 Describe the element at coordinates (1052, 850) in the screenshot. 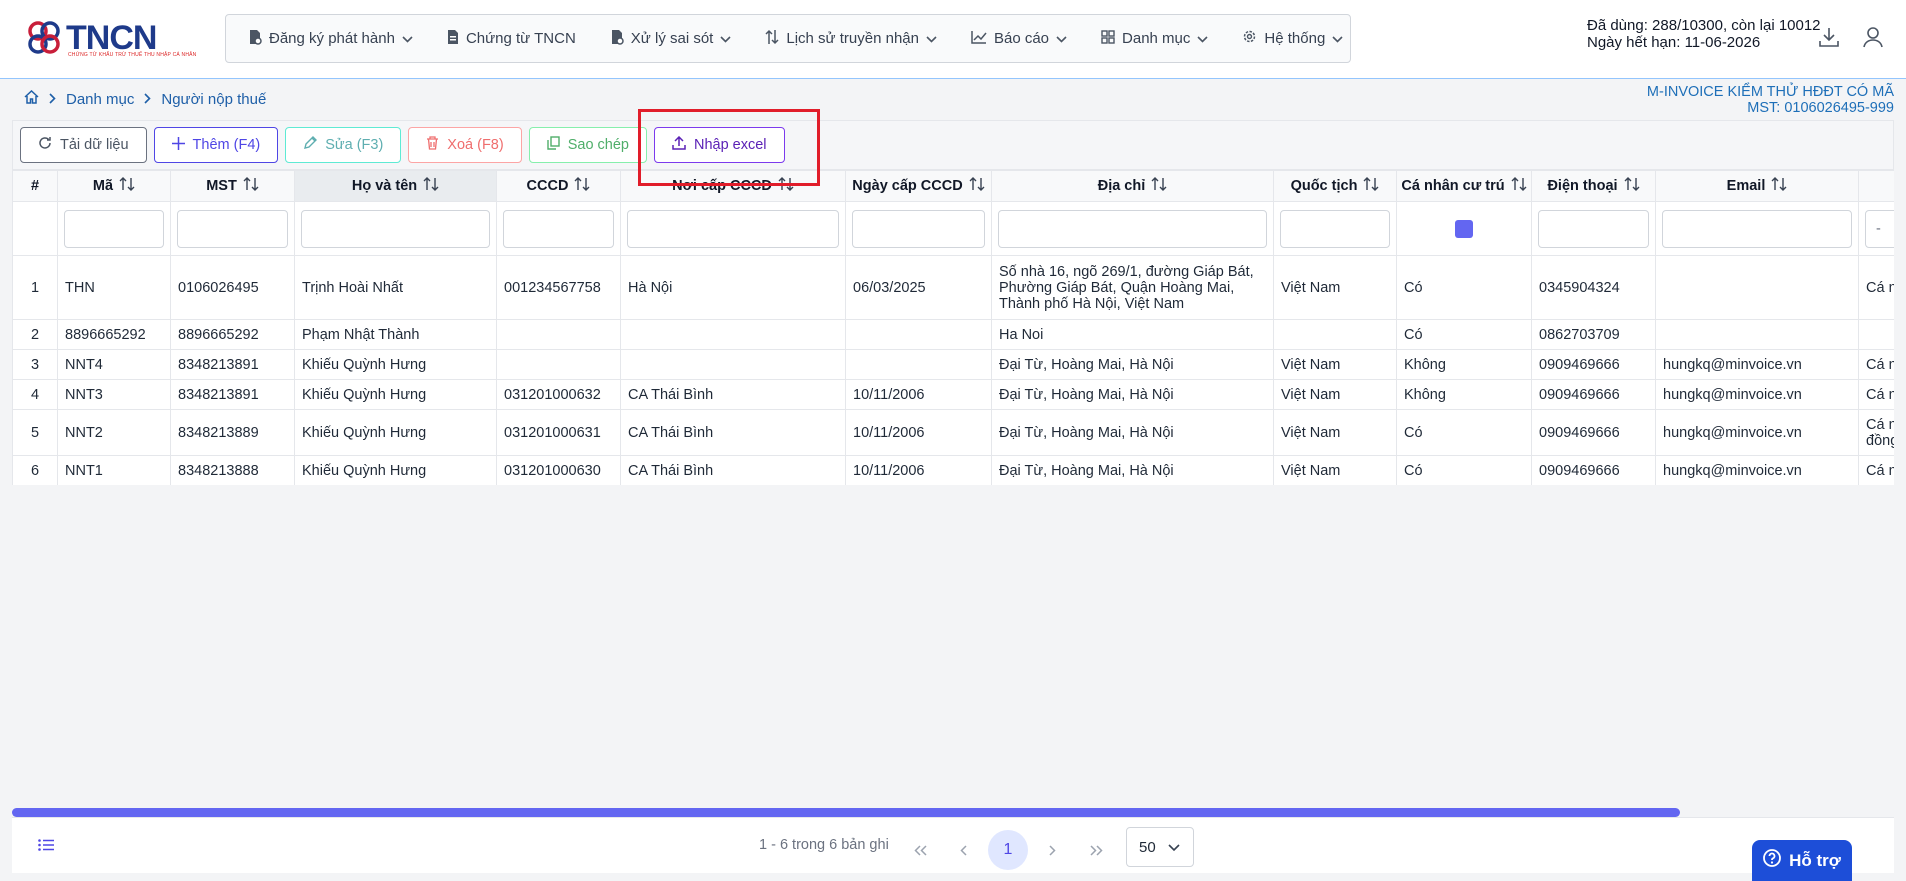

I see `next-page-icon` at that location.